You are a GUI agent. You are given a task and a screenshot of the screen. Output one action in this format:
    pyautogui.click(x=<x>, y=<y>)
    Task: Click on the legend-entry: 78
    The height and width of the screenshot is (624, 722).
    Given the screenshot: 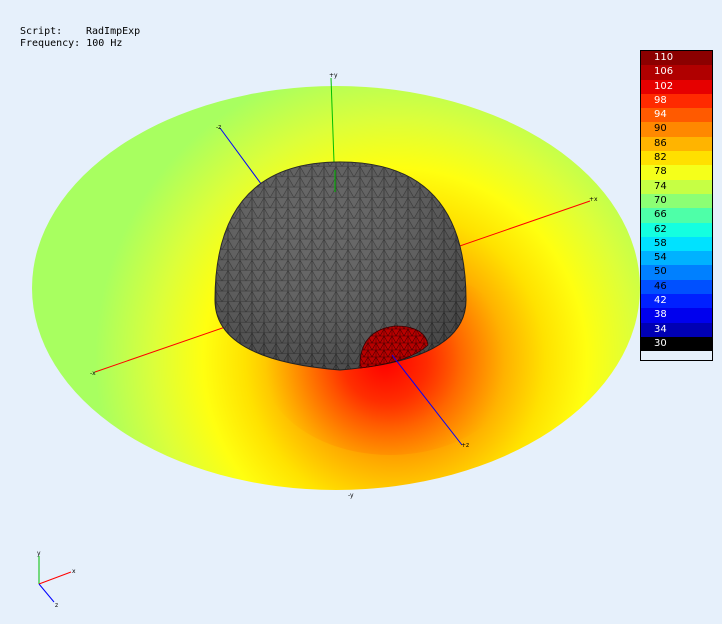 What is the action you would take?
    pyautogui.click(x=676, y=172)
    